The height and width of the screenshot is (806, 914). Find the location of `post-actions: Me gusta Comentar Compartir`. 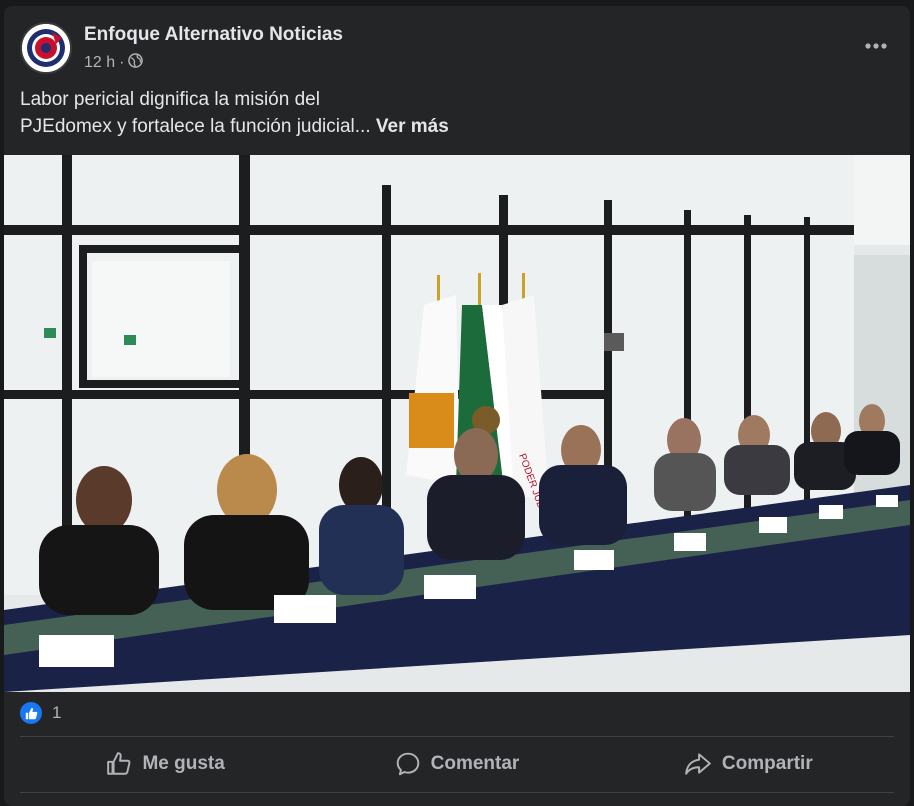

post-actions: Me gusta Comentar Compartir is located at coordinates (457, 764).